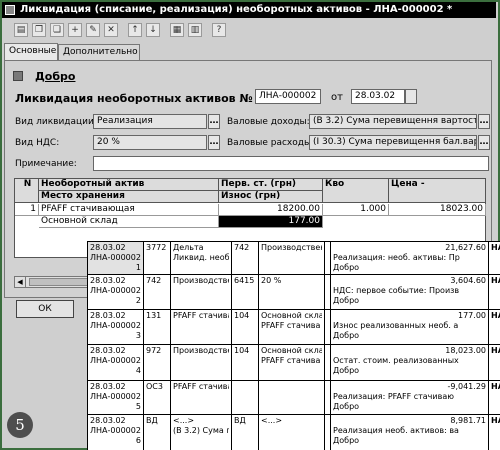 This screenshot has height=450, width=500. I want to click on col-depreciation-header: Износ (грн), so click(271, 197).